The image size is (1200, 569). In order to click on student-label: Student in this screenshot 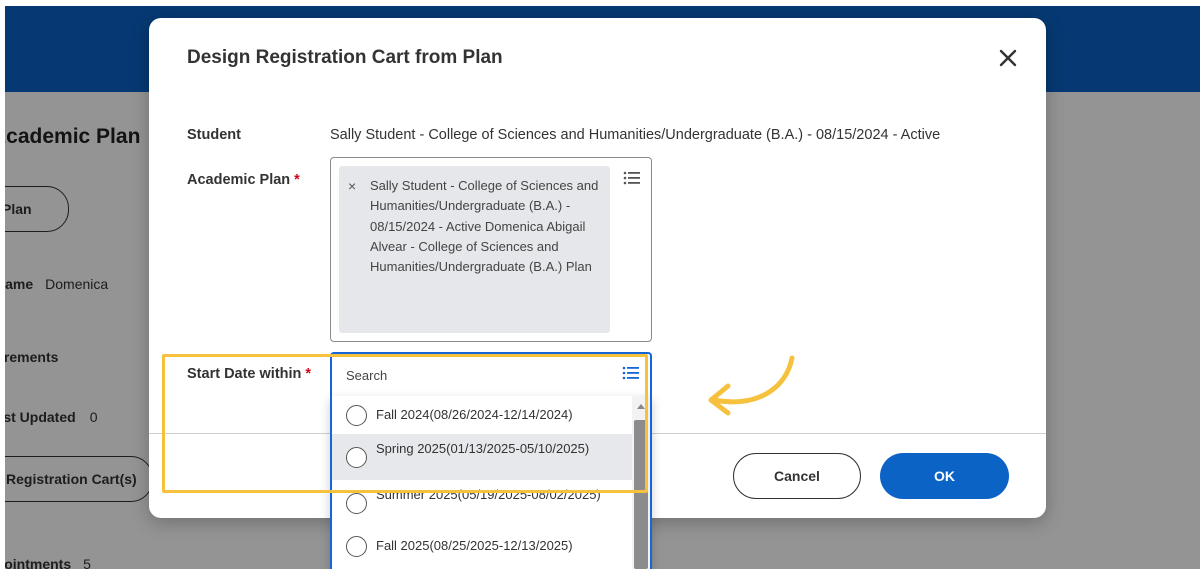, I will do `click(214, 135)`.